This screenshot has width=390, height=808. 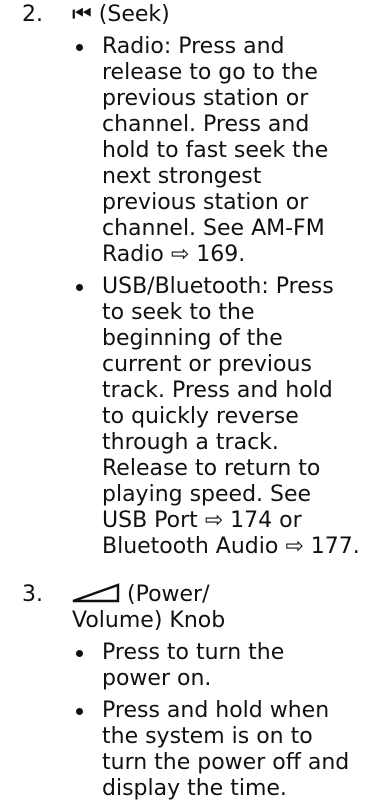 I want to click on seek-heading-text: ⏮ (Seek), so click(x=121, y=14).